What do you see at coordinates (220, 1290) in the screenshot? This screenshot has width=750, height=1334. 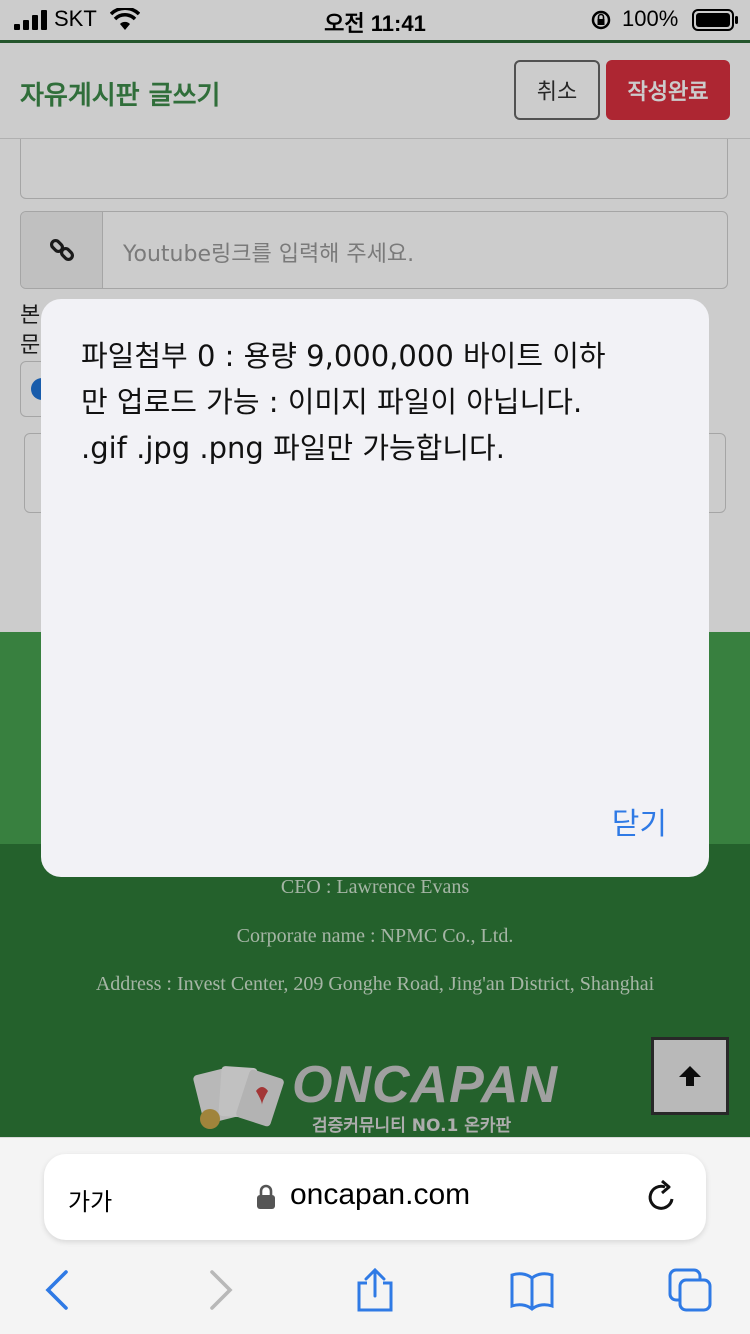 I see `forward-icon` at bounding box center [220, 1290].